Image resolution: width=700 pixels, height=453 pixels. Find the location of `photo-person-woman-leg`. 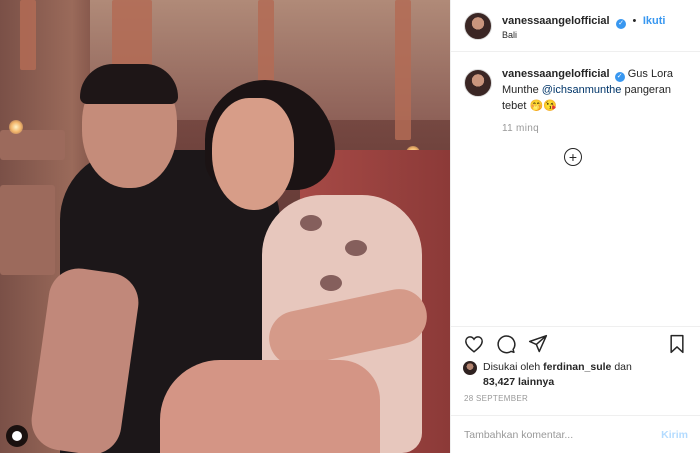

photo-person-woman-leg is located at coordinates (270, 406).